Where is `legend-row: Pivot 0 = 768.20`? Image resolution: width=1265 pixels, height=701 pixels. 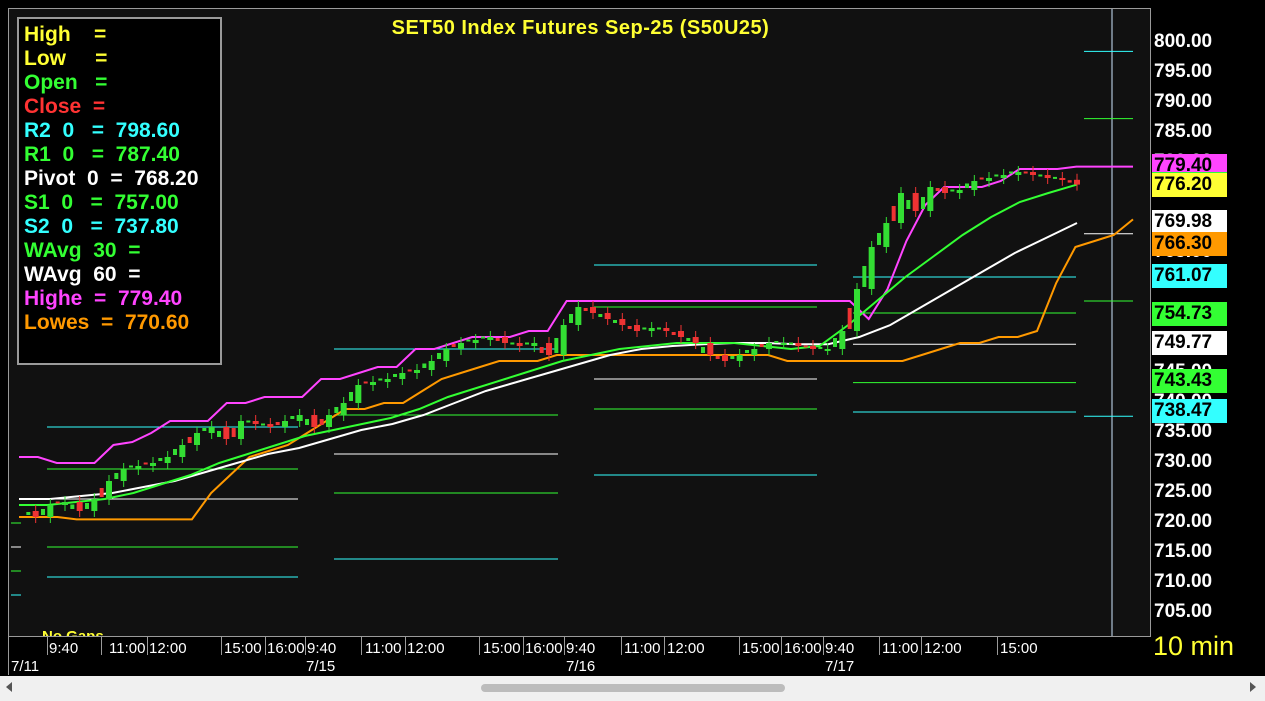
legend-row: Pivot 0 = 768.20 is located at coordinates (122, 179).